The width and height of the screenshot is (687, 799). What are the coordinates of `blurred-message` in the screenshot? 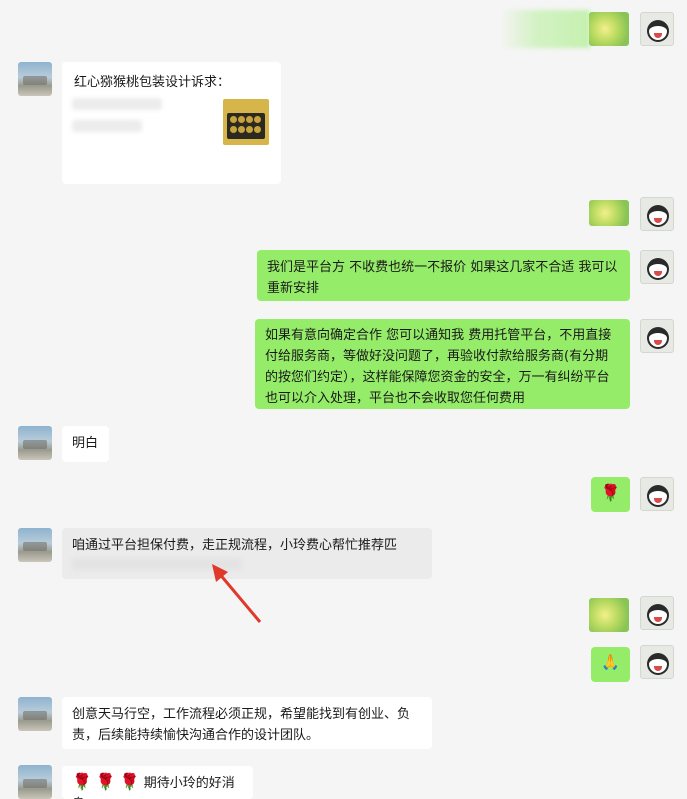 It's located at (545, 29).